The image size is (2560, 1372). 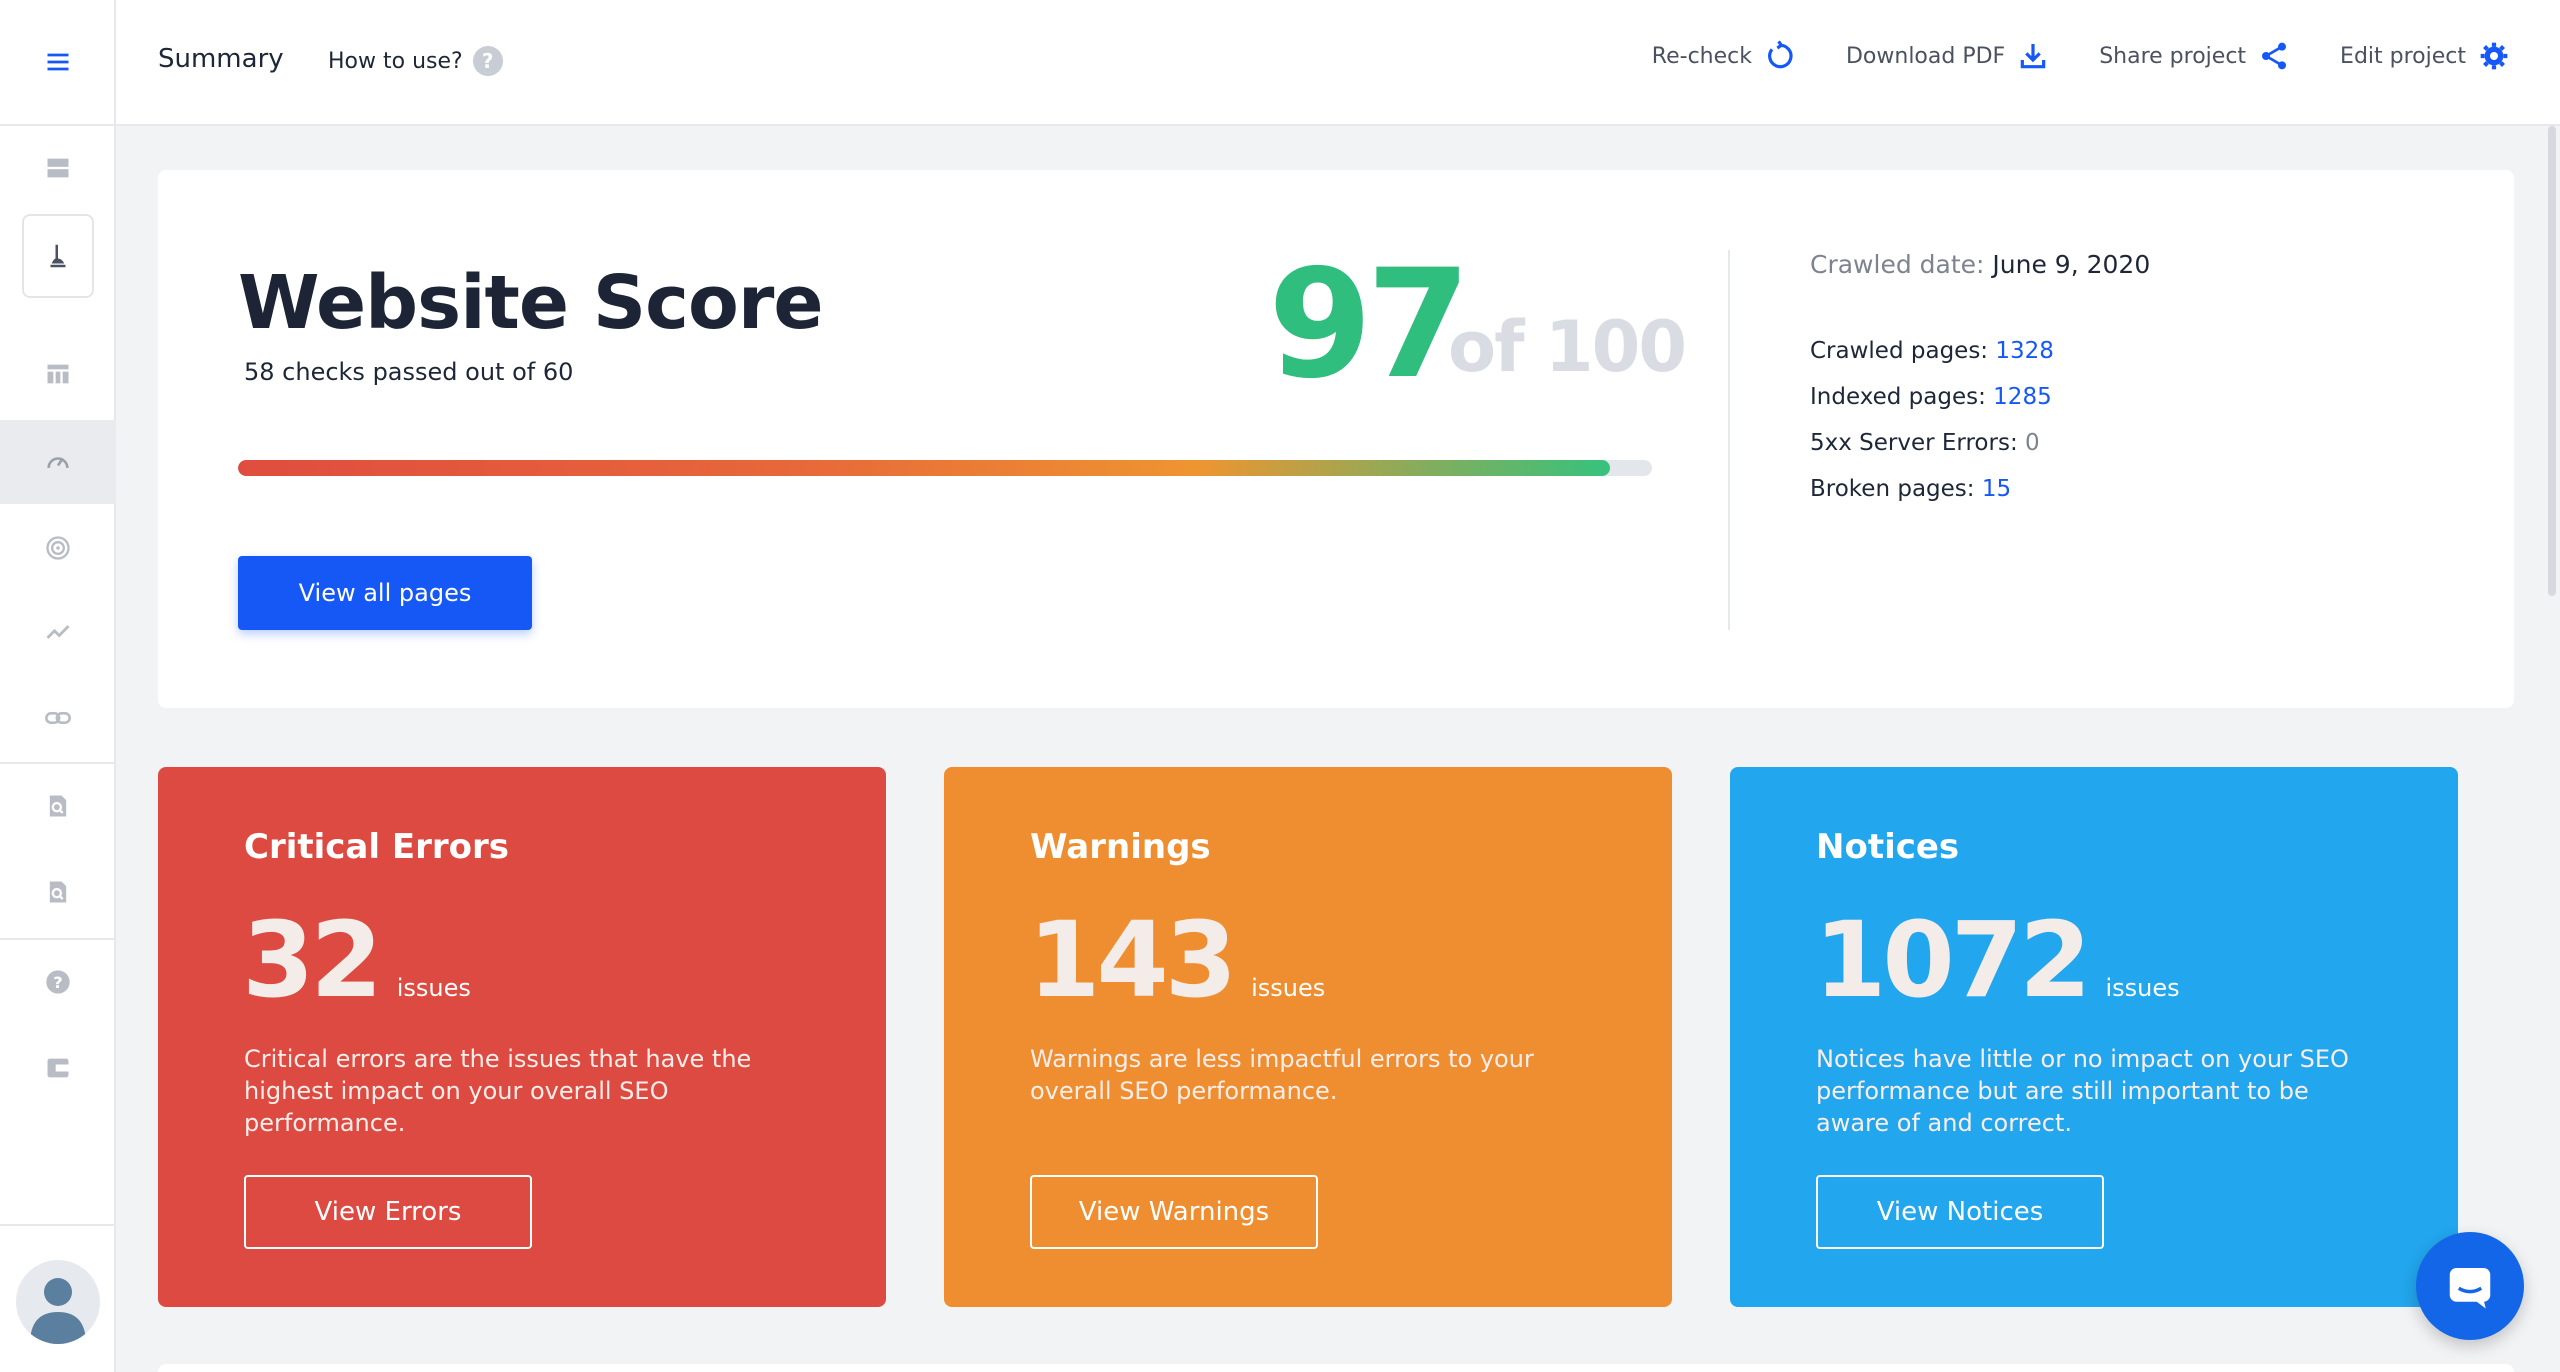 I want to click on issue-count-value: 143, so click(x=1132, y=960).